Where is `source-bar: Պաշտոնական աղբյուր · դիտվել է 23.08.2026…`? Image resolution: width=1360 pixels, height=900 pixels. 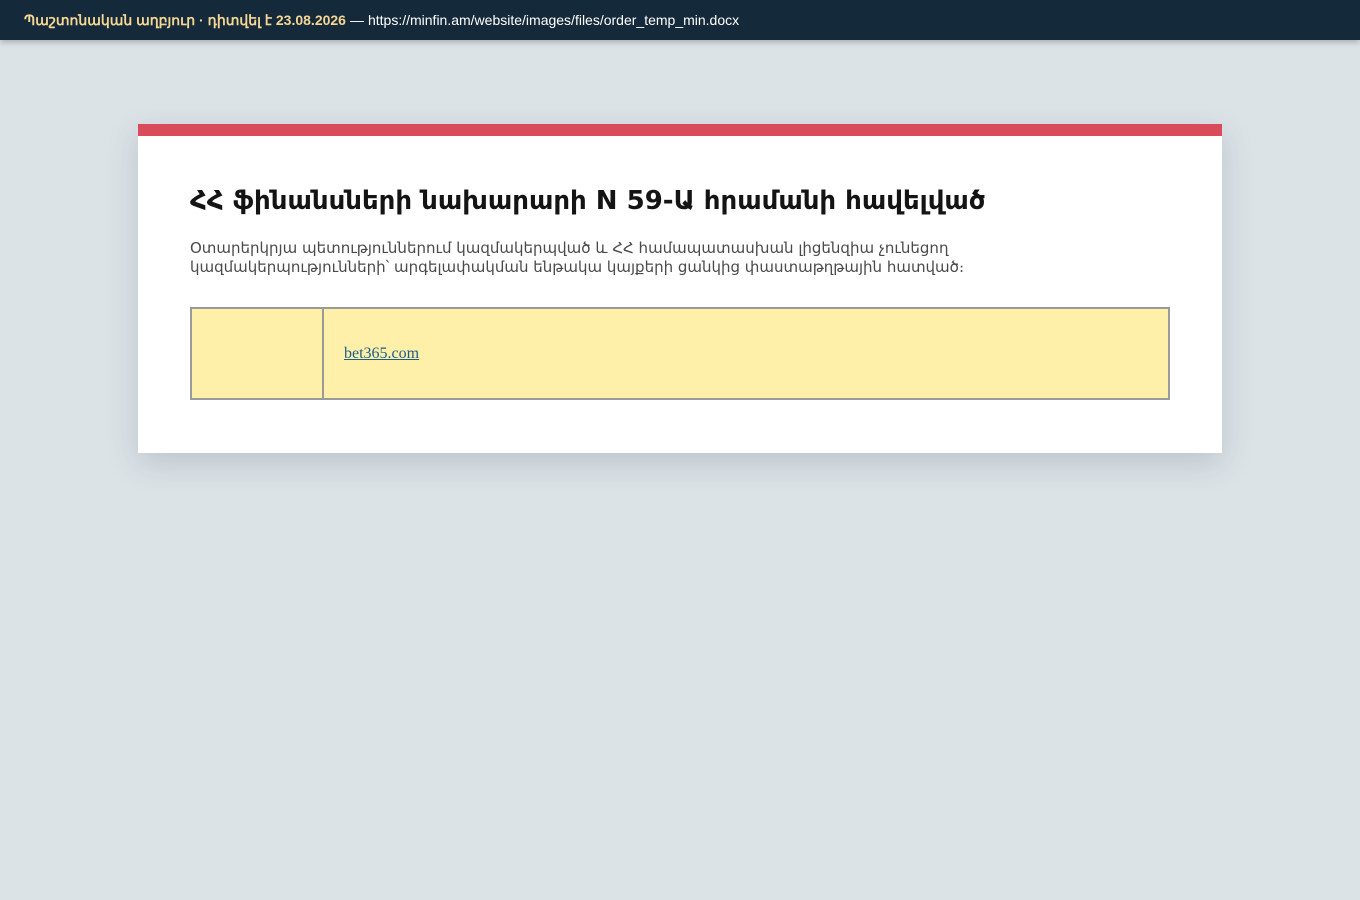 source-bar: Պաշտոնական աղբյուր · դիտվել է 23.08.2026… is located at coordinates (680, 20).